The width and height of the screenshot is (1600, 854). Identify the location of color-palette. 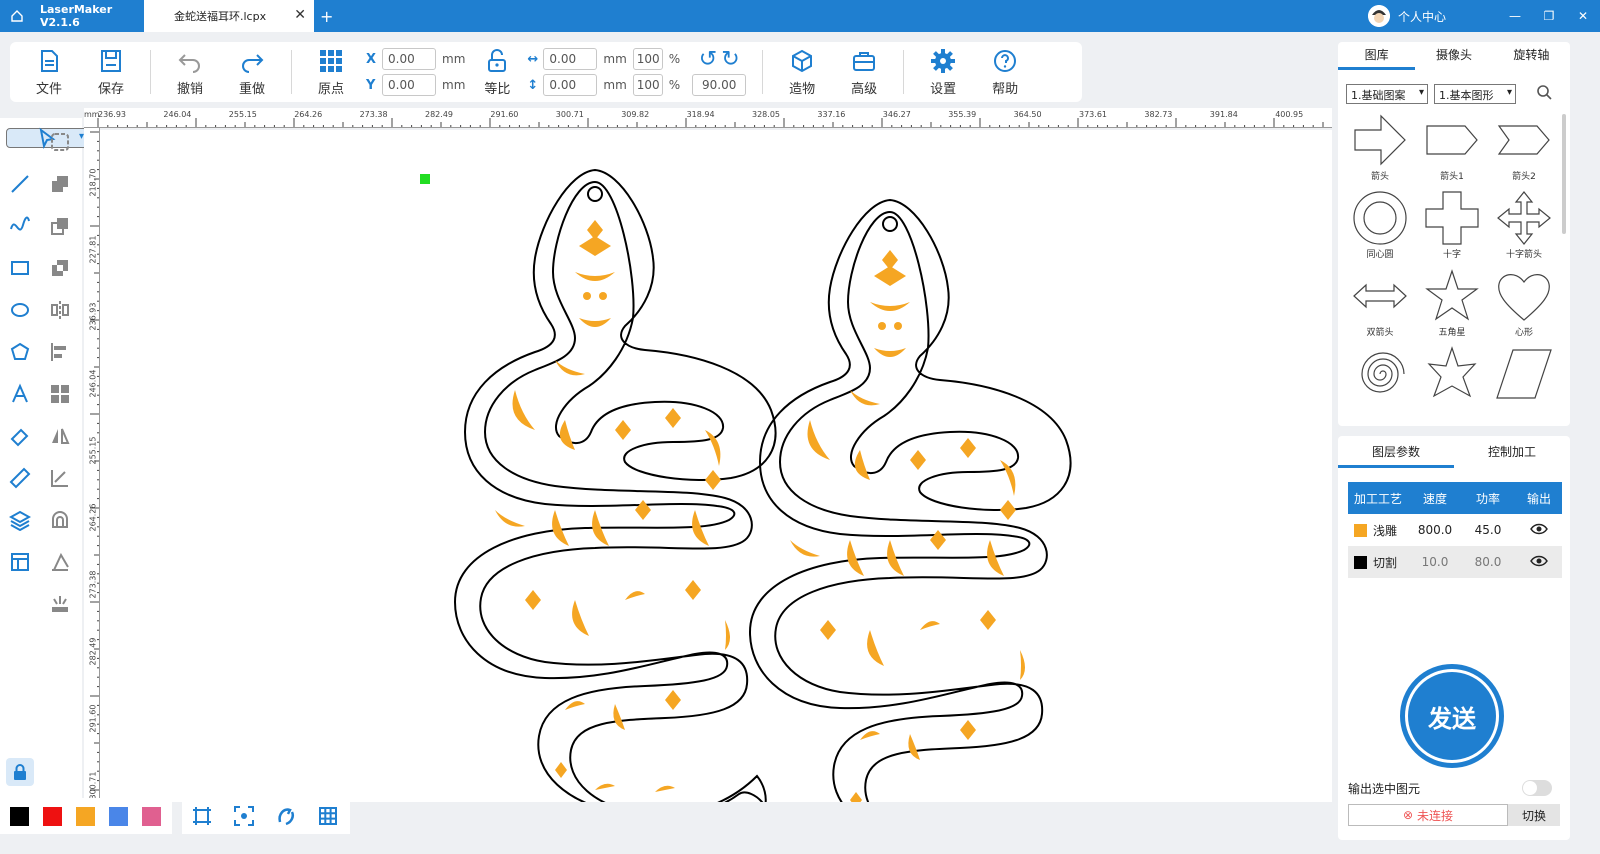
(86, 816).